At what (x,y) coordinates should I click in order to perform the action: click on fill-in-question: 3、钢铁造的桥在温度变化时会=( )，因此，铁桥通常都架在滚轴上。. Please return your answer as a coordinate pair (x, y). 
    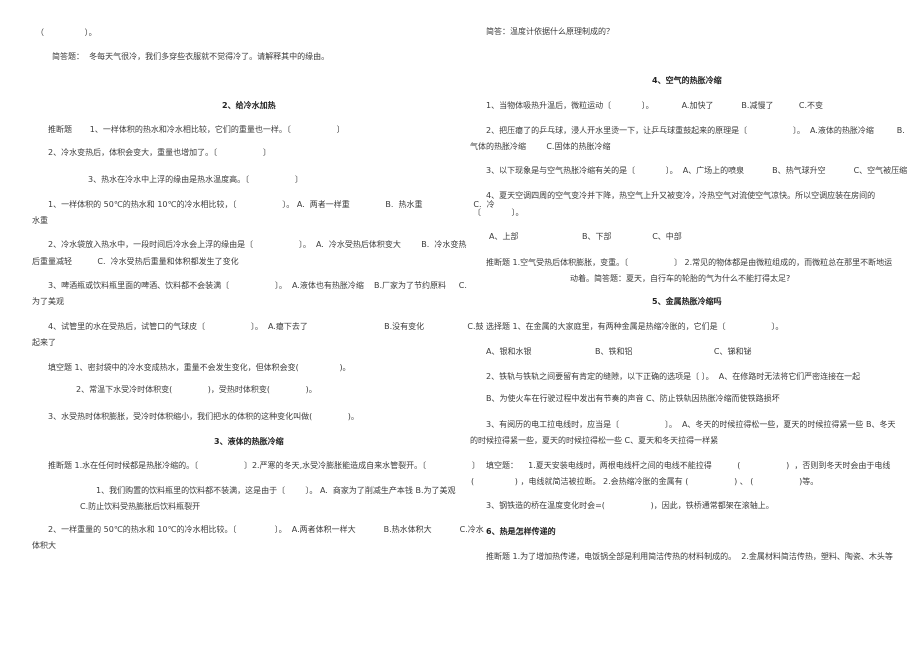
    Looking at the image, I should click on (630, 505).